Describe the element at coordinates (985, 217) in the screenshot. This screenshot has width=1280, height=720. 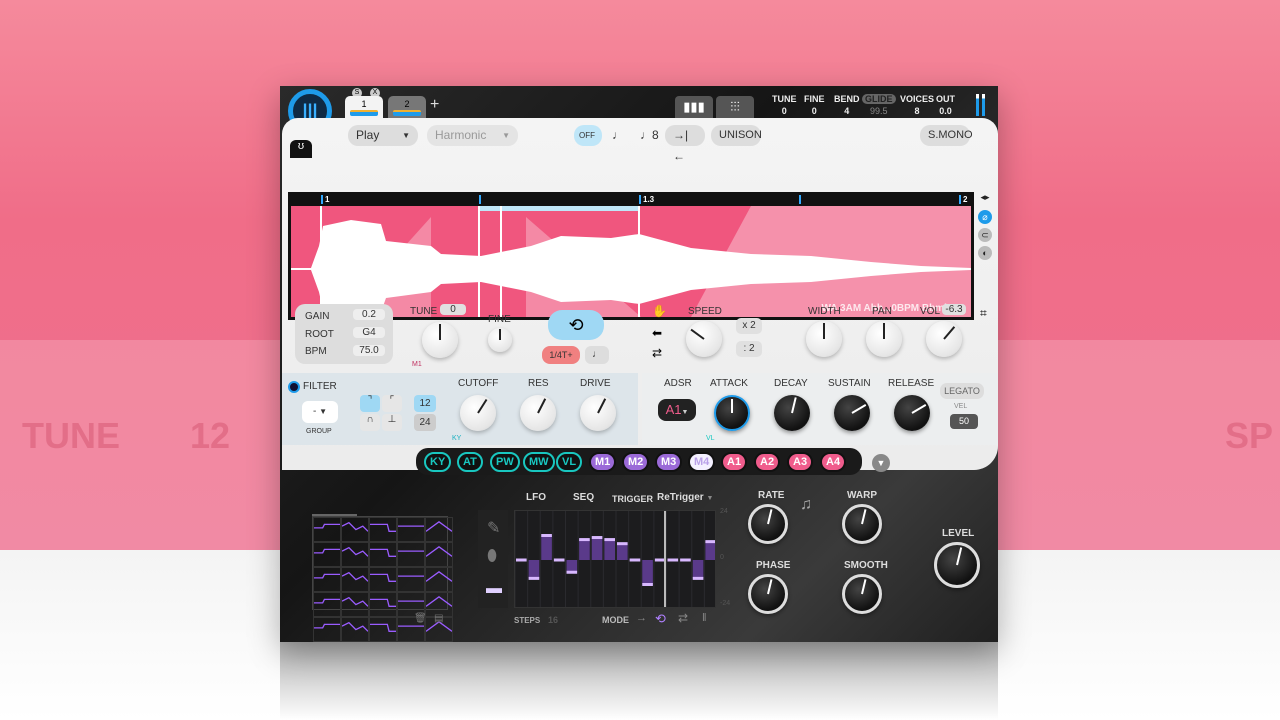
I see `snap-icon: ⌀` at that location.